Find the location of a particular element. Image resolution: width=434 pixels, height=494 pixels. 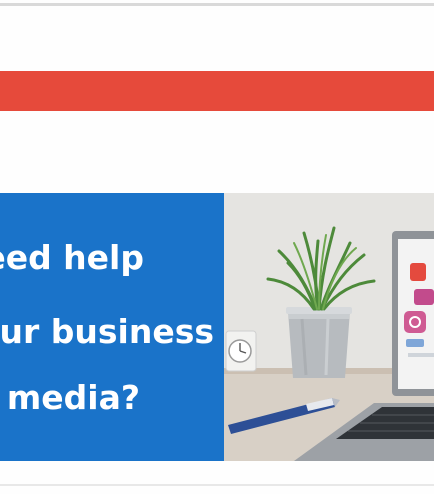

banner-headline-line-1: eed help is located at coordinates (72, 257).